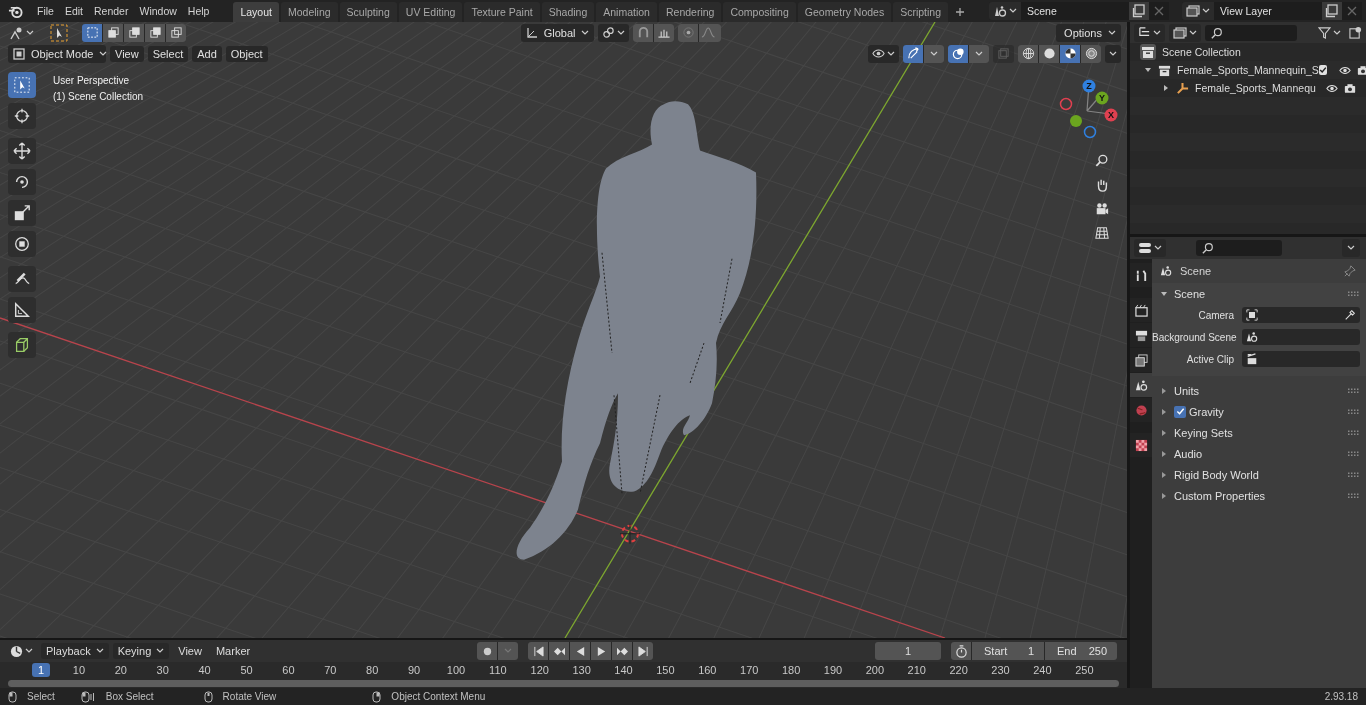  Describe the element at coordinates (643, 651) in the screenshot. I see `jump-end-button` at that location.